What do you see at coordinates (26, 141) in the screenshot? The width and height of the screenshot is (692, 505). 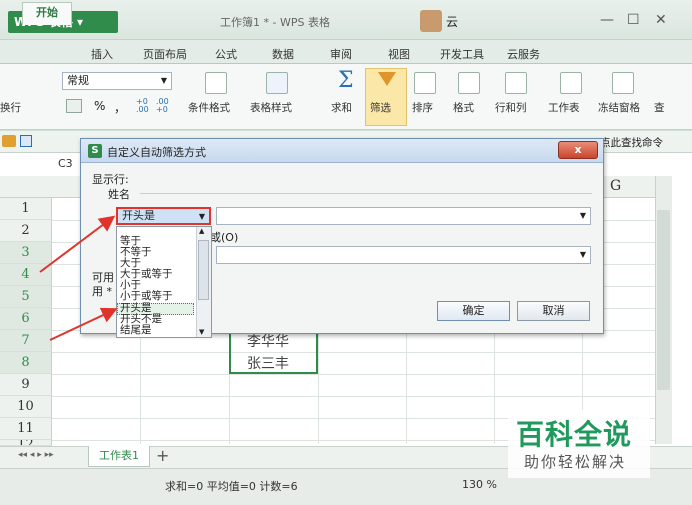 I see `save-icon` at bounding box center [26, 141].